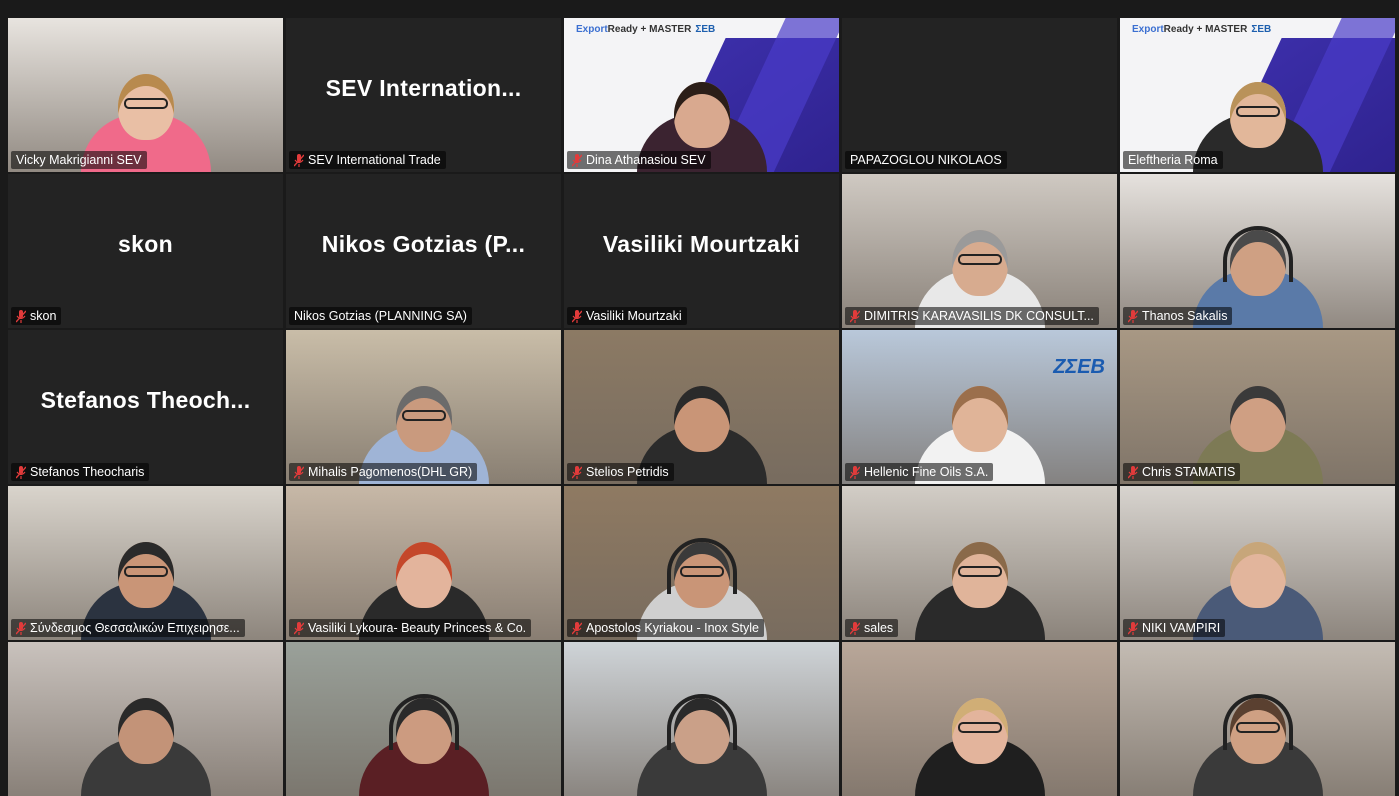  I want to click on participant-name-tag: PAPAZOGLOU NIKOLAOS, so click(926, 160).